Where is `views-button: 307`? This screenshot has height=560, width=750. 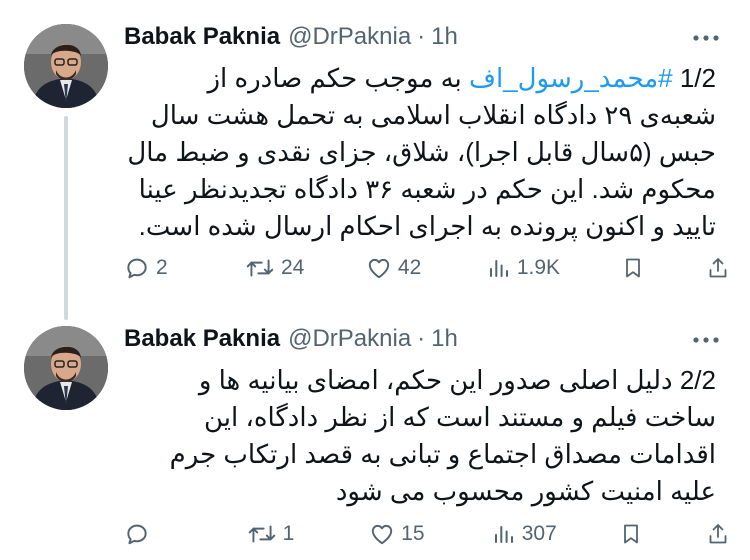 views-button: 307 is located at coordinates (524, 534).